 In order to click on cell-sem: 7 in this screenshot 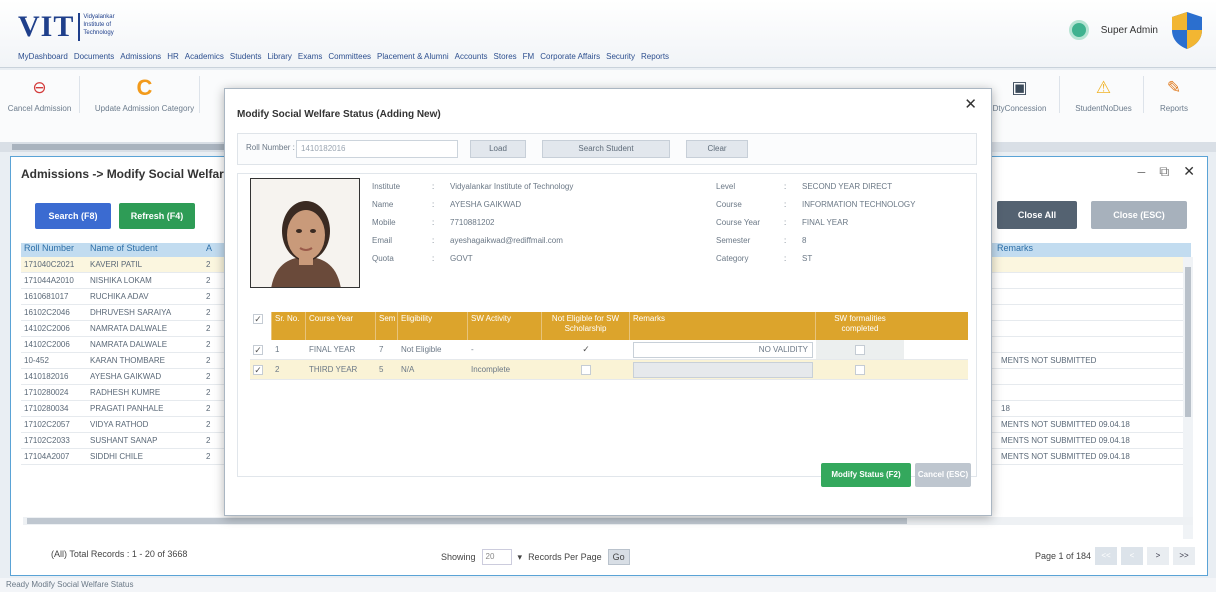, I will do `click(381, 349)`.